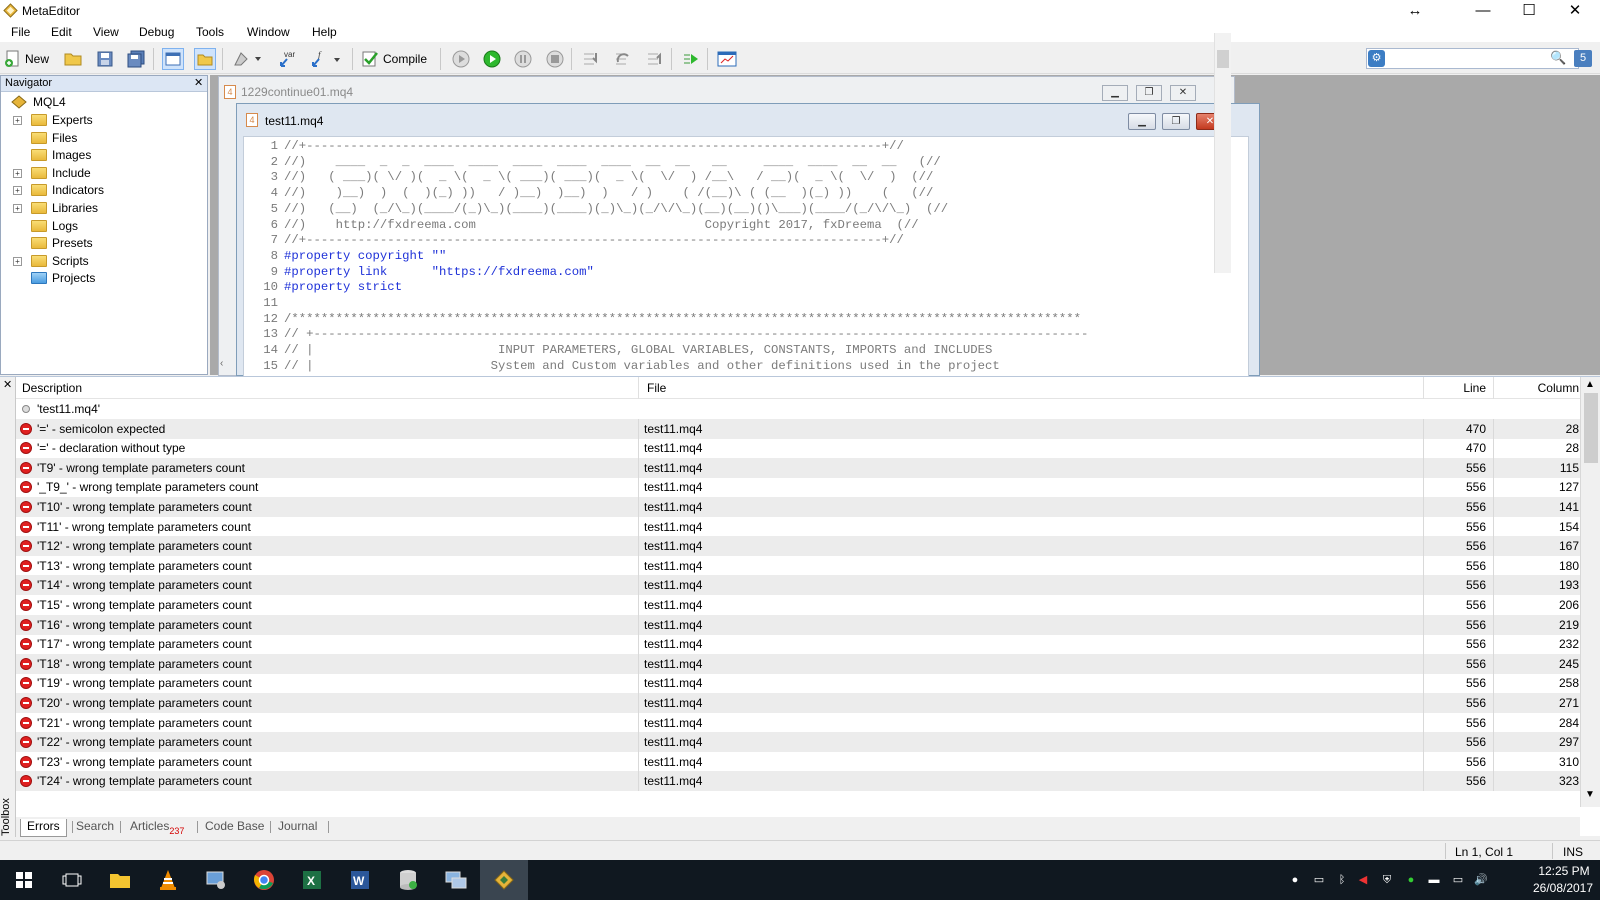 This screenshot has height=900, width=1600. I want to click on menu-help: Help, so click(324, 32).